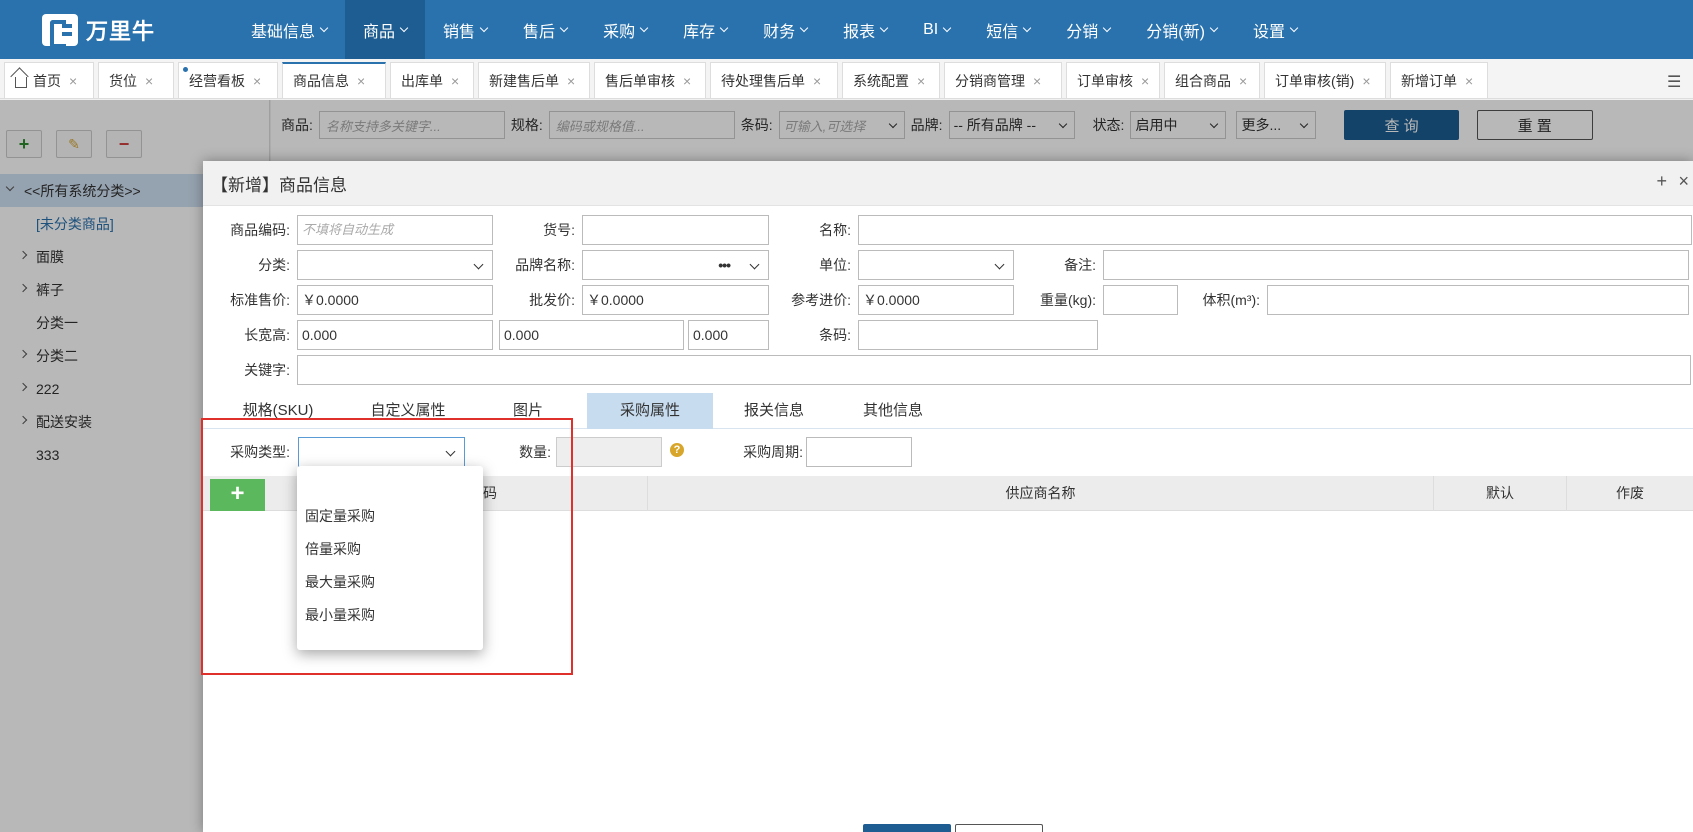 The image size is (1693, 832). What do you see at coordinates (121, 31) in the screenshot?
I see `brand-name: 万里牛` at bounding box center [121, 31].